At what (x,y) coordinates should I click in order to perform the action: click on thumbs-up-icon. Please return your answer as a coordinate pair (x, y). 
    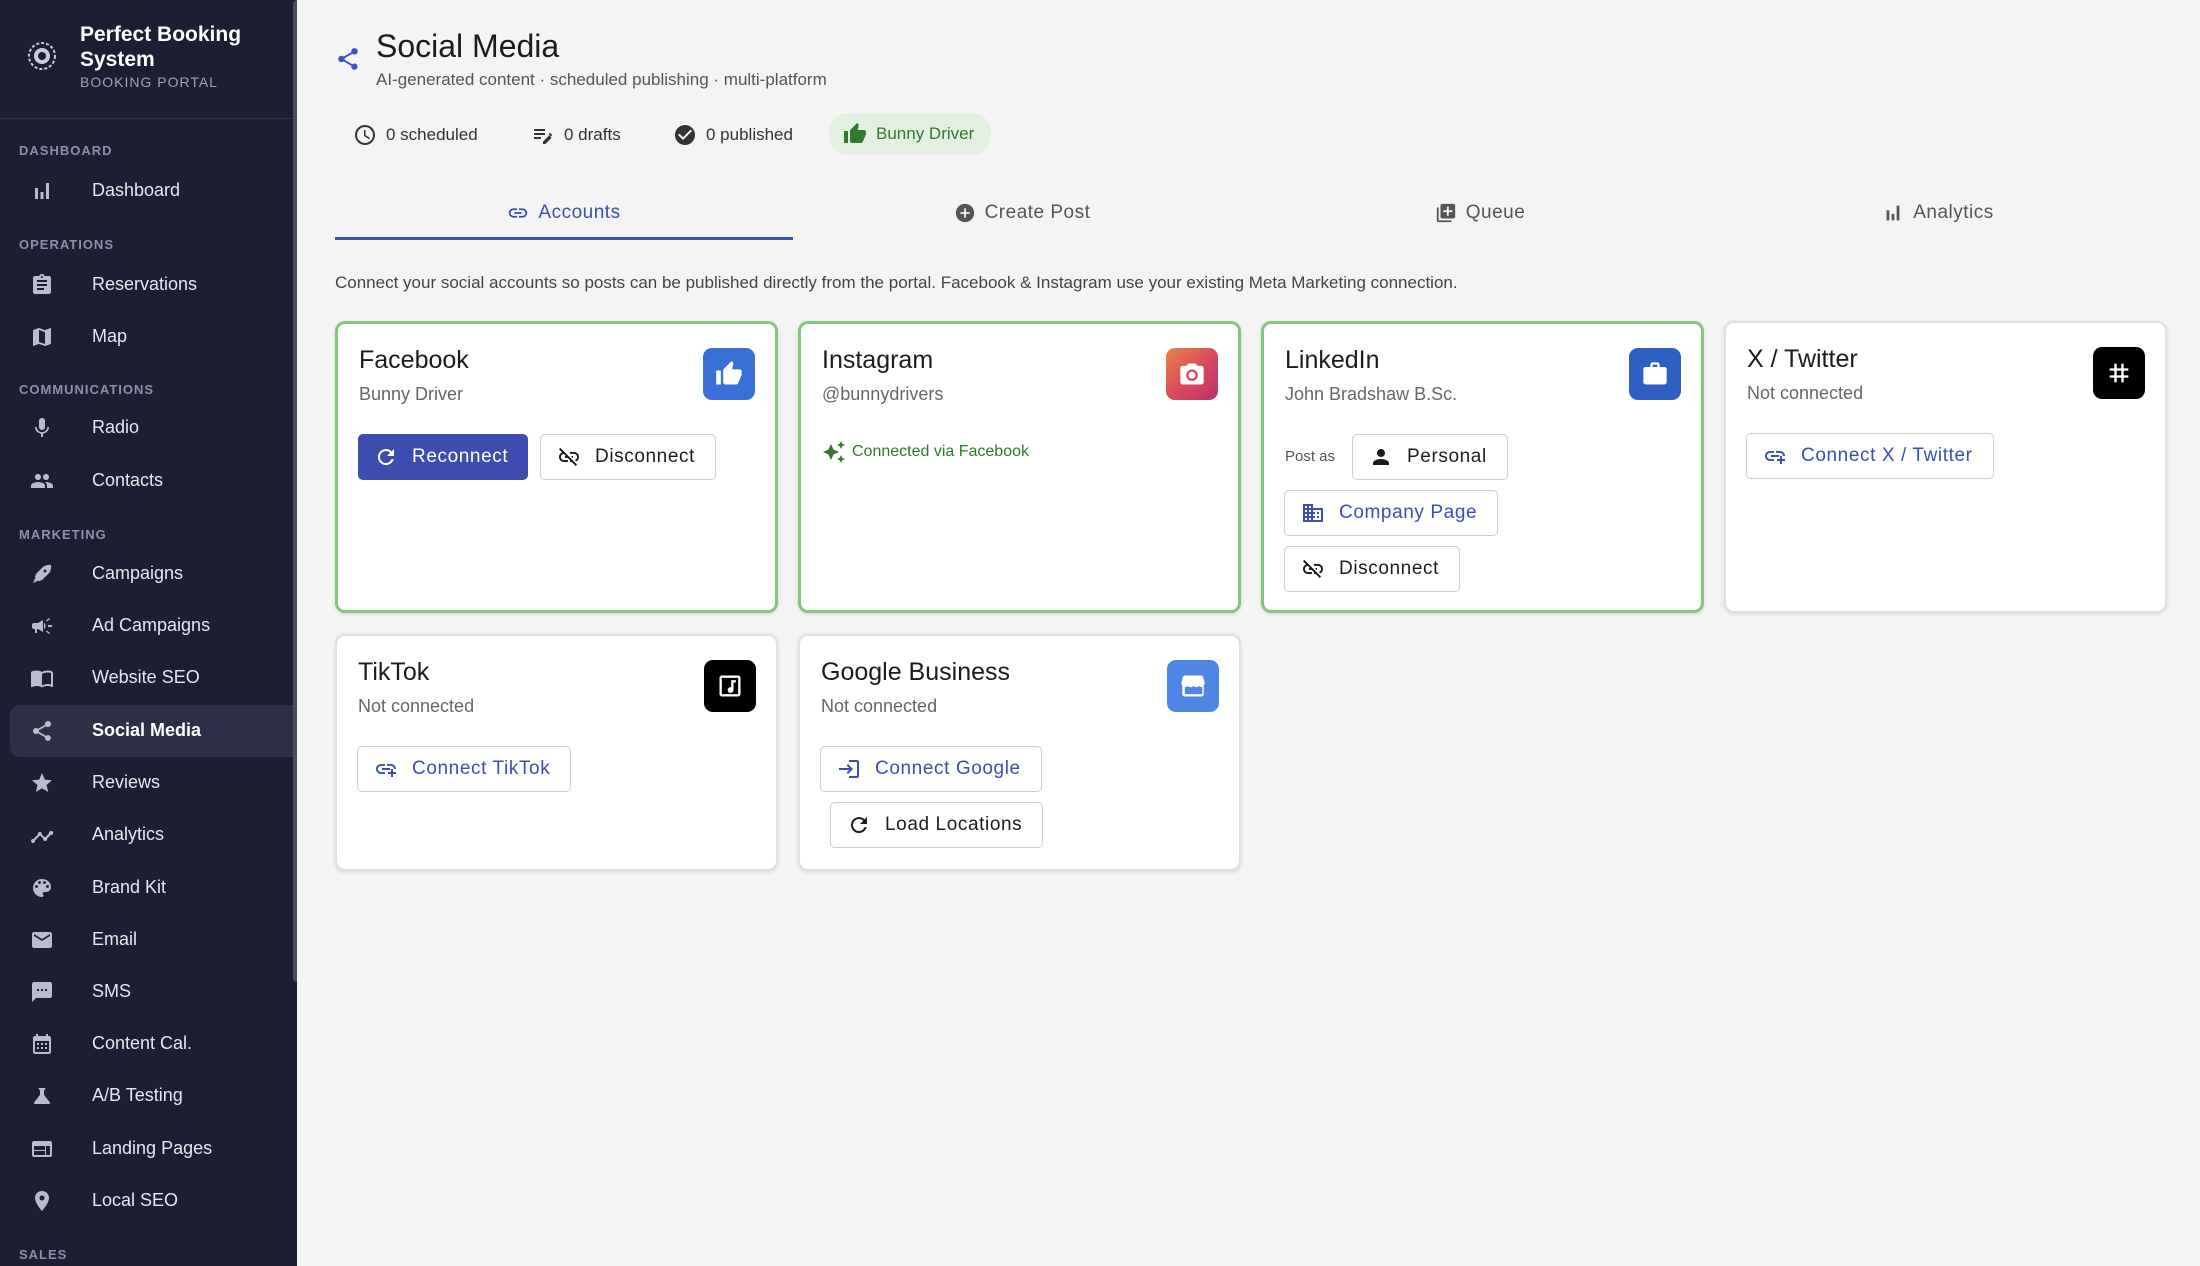
    Looking at the image, I should click on (855, 133).